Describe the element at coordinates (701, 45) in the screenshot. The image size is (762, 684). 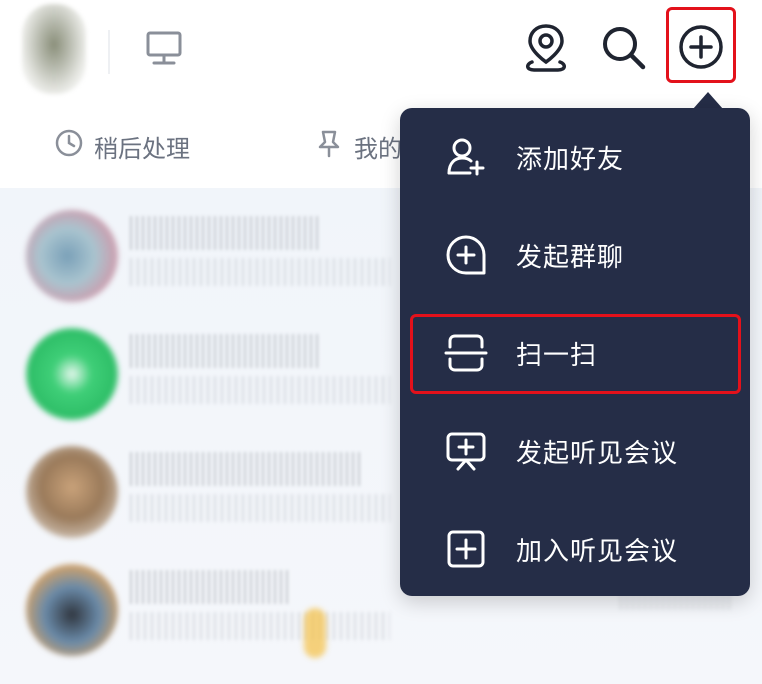
I see `plus-button-highlight` at that location.